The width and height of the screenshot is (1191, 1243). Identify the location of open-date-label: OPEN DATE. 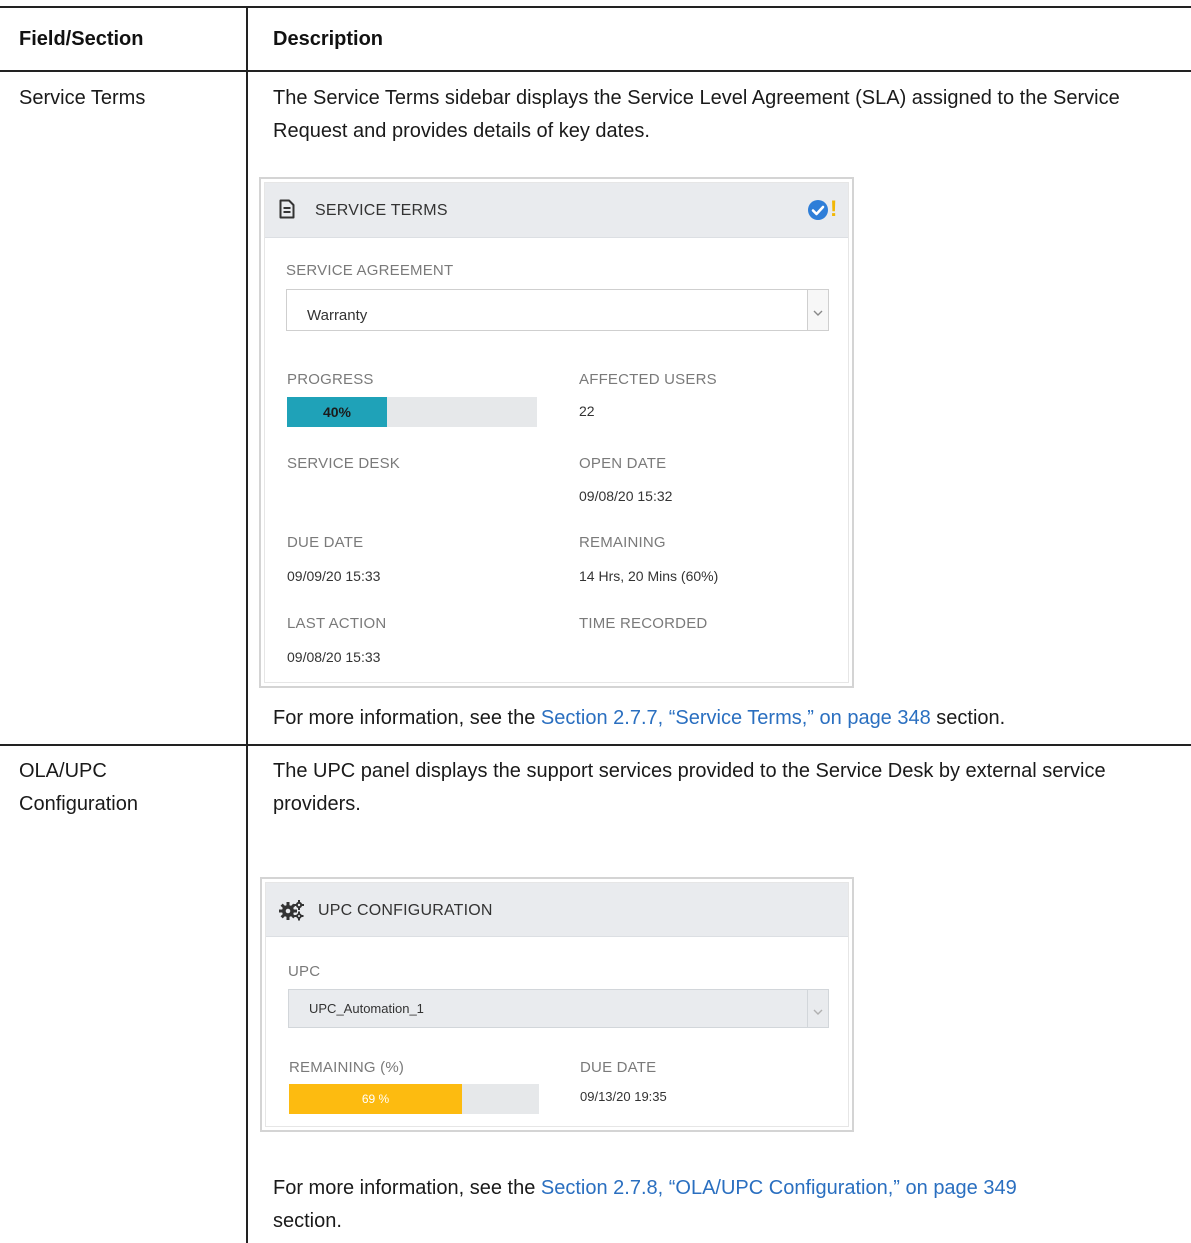
(623, 463).